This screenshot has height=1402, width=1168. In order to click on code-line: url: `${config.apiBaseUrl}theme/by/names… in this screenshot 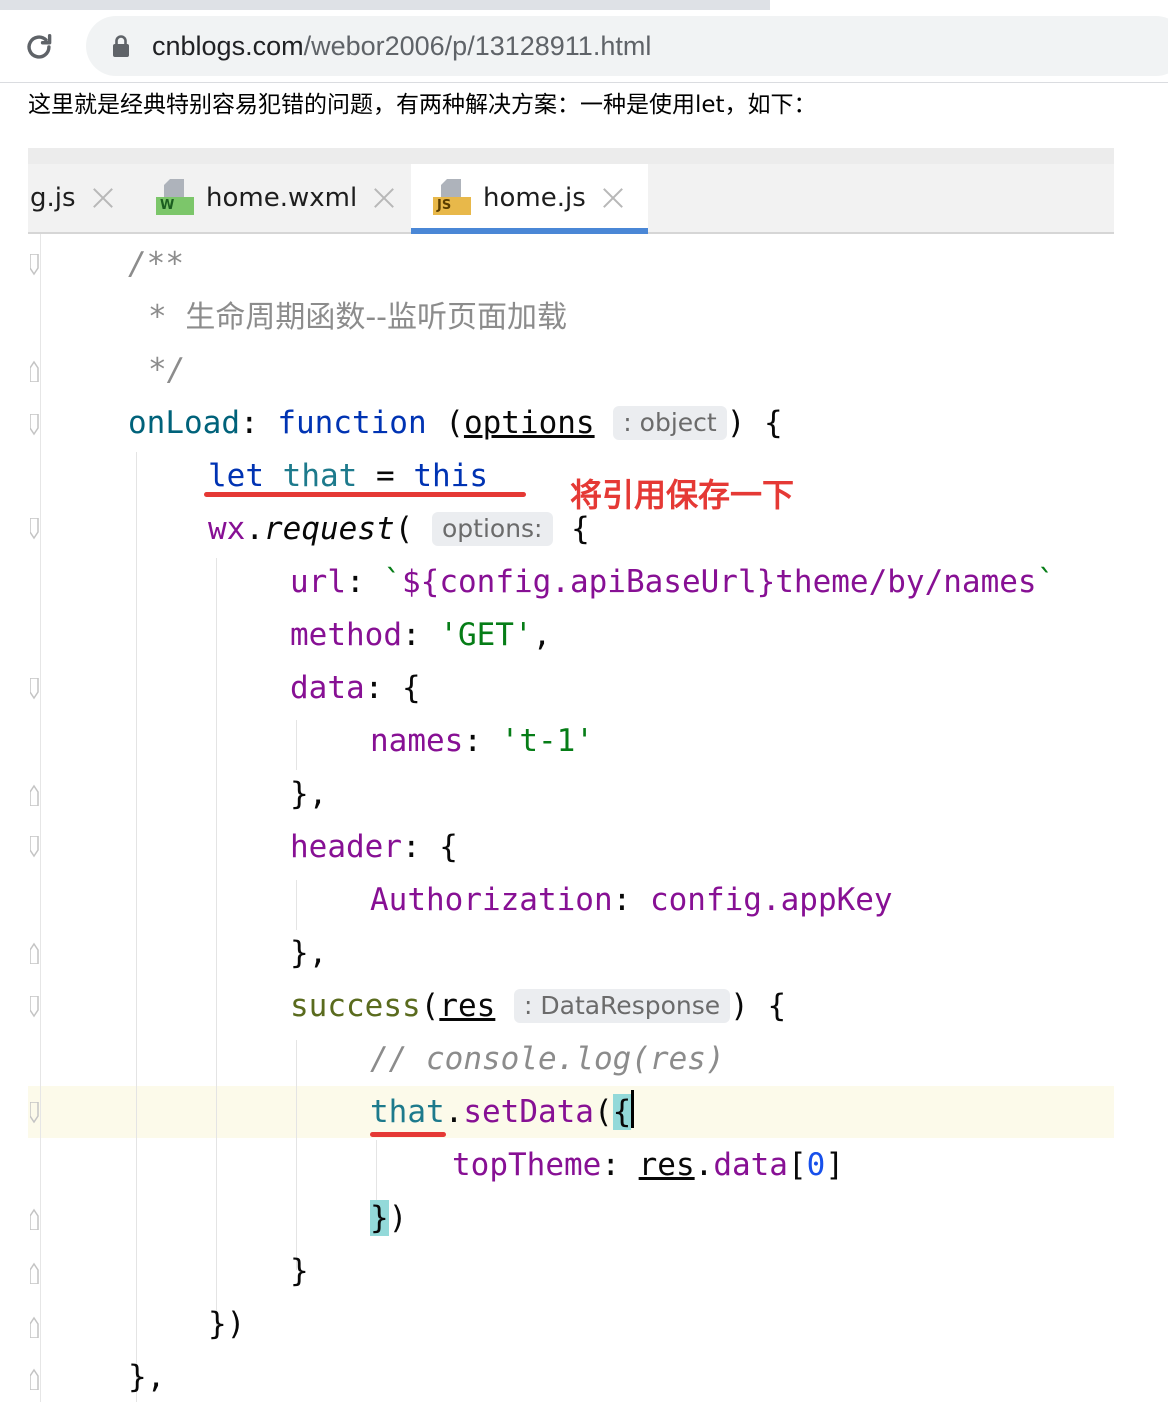, I will do `click(673, 582)`.